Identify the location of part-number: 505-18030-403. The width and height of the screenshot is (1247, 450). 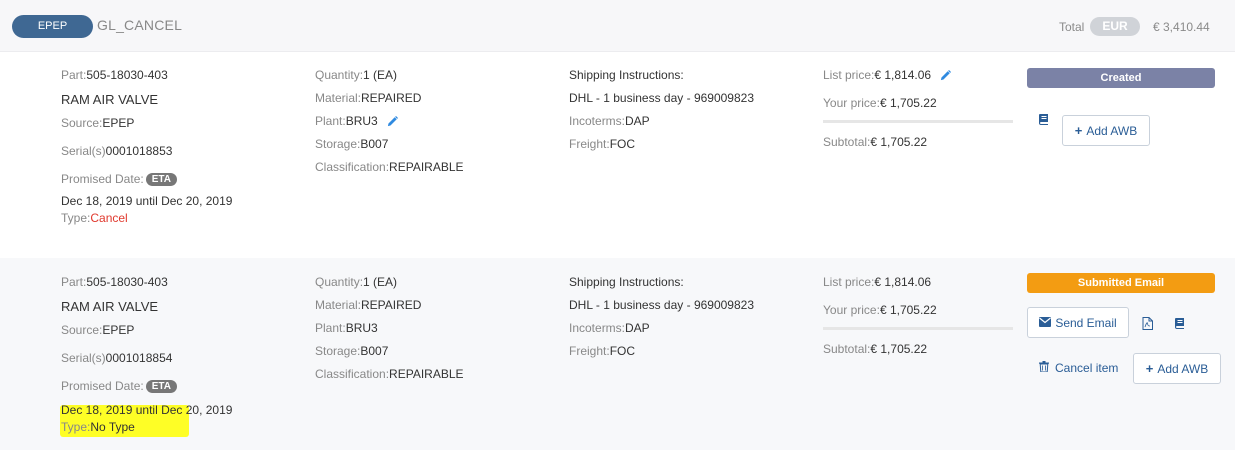
(127, 282).